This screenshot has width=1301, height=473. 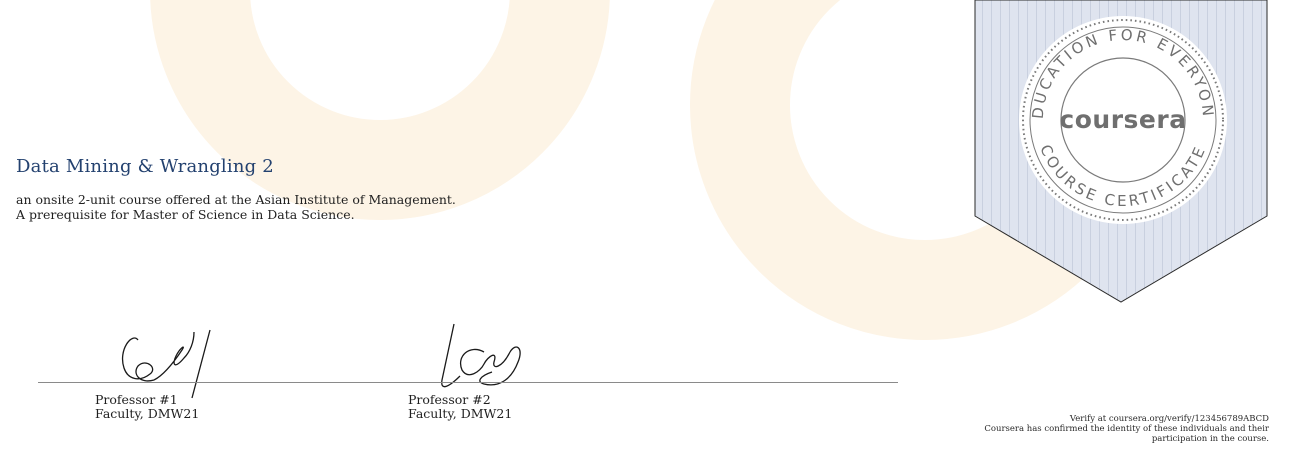 I want to click on signatory-2: Professor #2 Faculty, DMW21, so click(x=460, y=407).